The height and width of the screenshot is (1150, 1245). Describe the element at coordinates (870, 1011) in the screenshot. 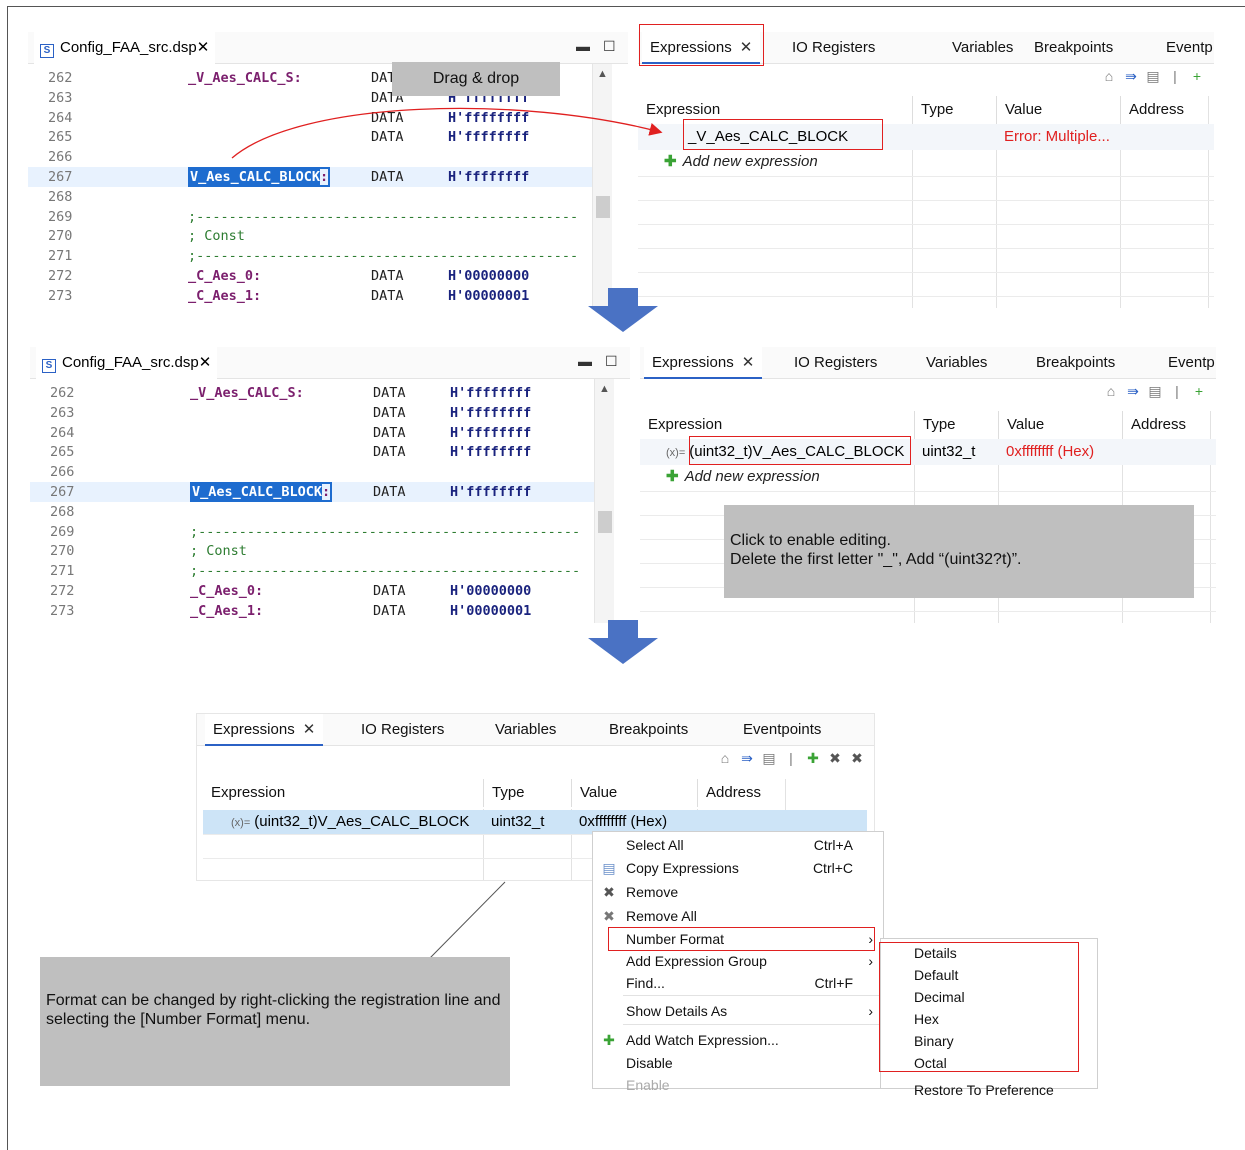

I see `chevron-right-icon: ›` at that location.